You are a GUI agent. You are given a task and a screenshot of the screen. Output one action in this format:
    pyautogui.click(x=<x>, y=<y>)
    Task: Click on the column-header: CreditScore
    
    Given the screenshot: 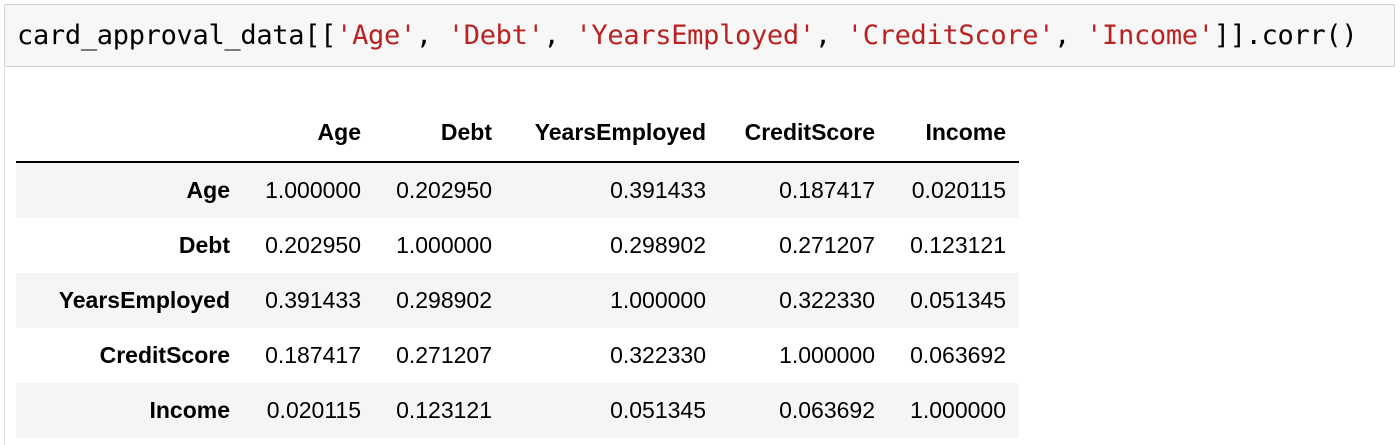 What is the action you would take?
    pyautogui.click(x=803, y=133)
    